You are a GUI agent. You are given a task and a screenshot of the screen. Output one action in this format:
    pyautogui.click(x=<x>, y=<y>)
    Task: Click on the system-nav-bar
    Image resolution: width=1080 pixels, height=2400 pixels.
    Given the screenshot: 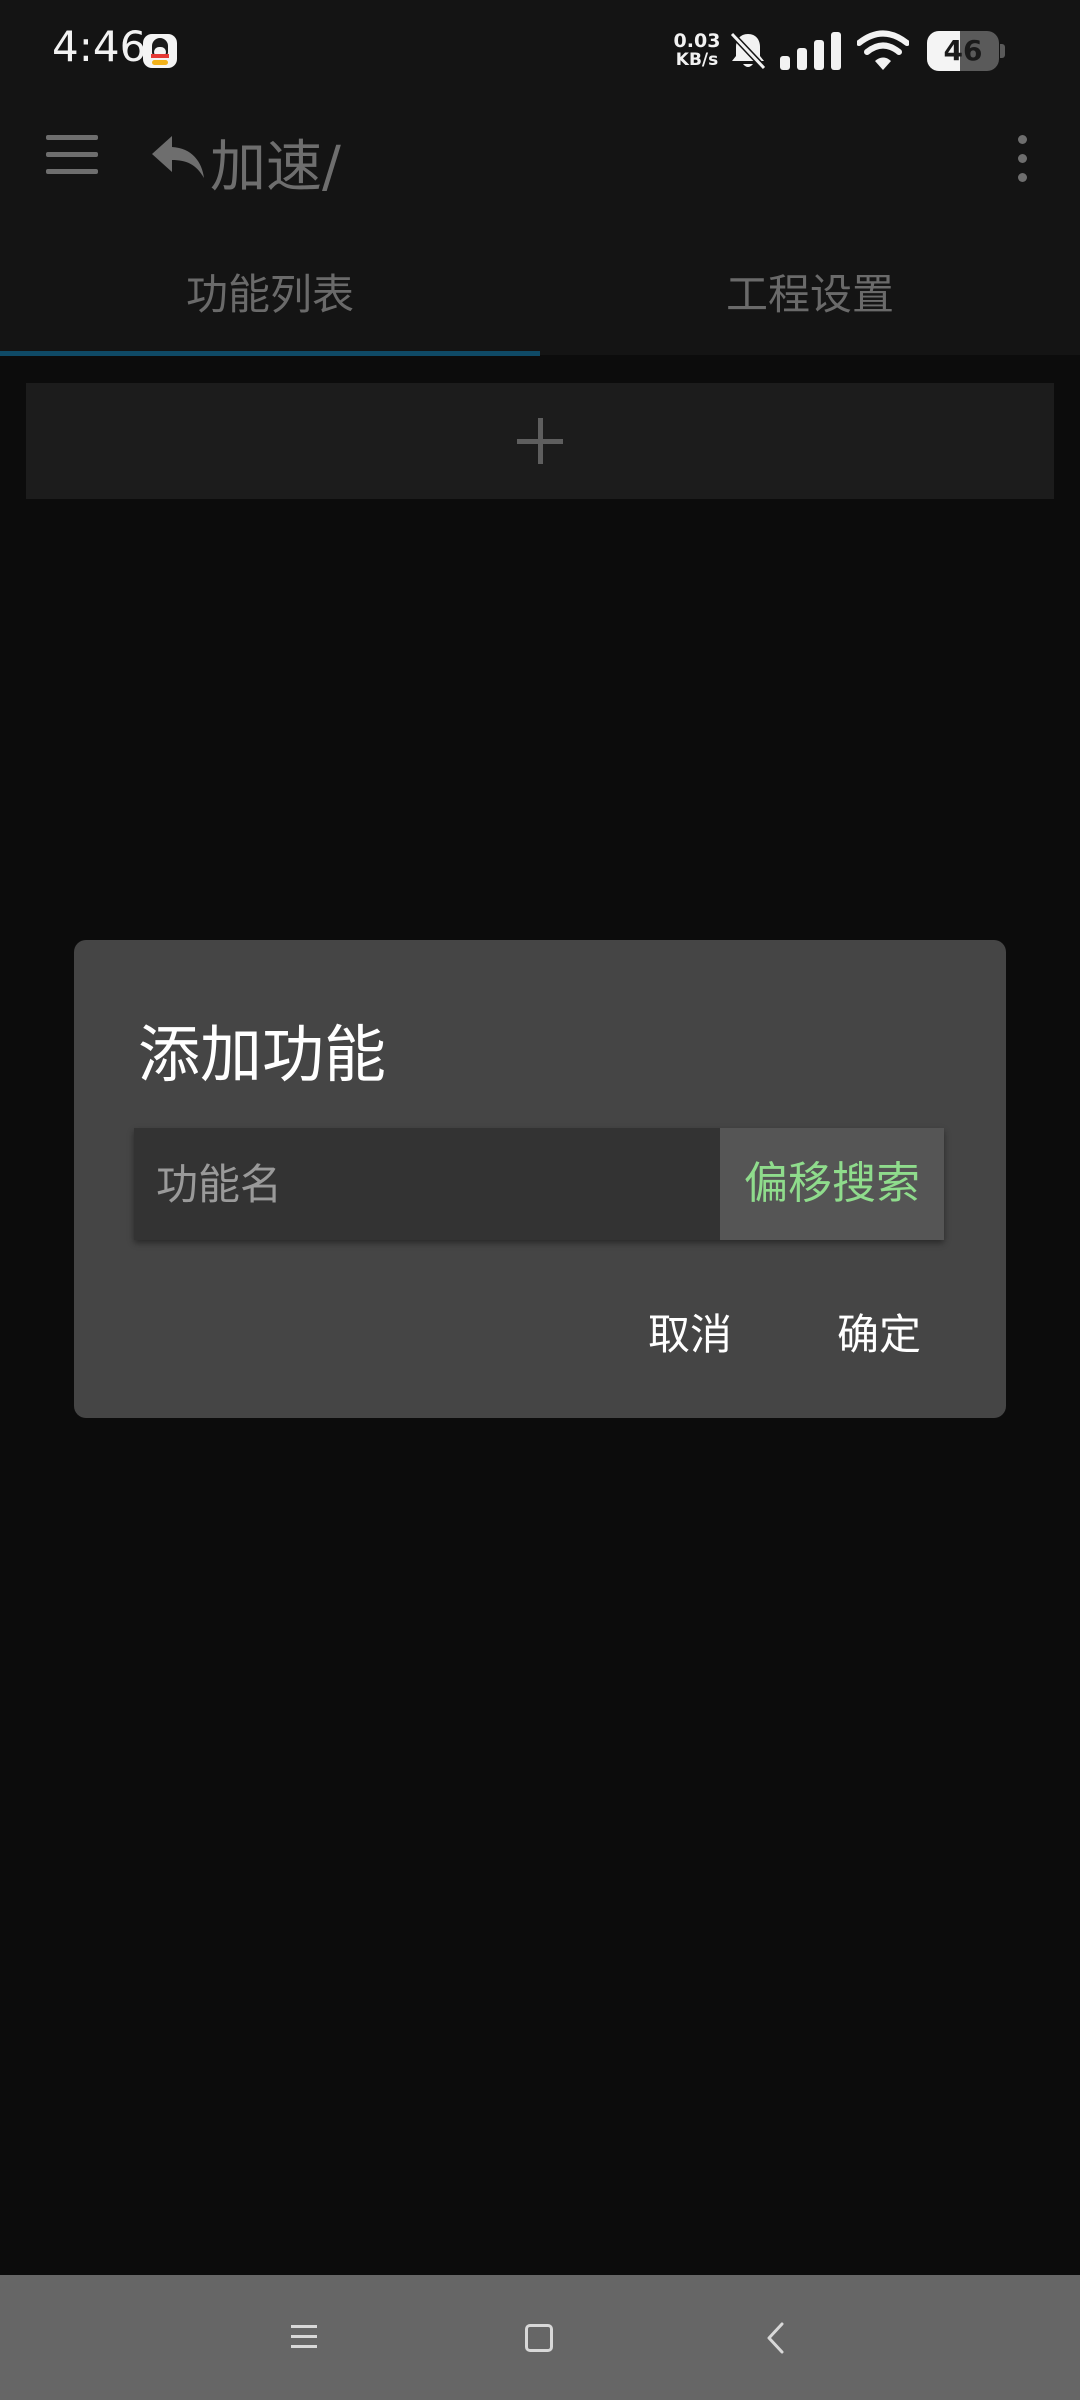 What is the action you would take?
    pyautogui.click(x=540, y=2337)
    